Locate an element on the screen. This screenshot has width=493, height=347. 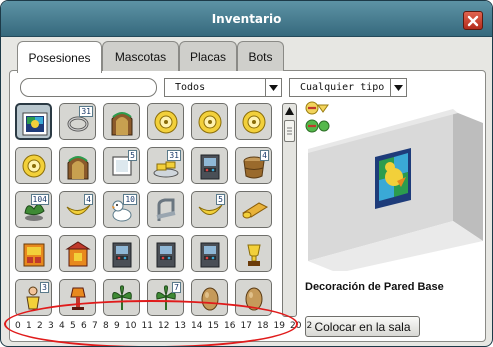
scroll-thumb is located at coordinates (289, 131).